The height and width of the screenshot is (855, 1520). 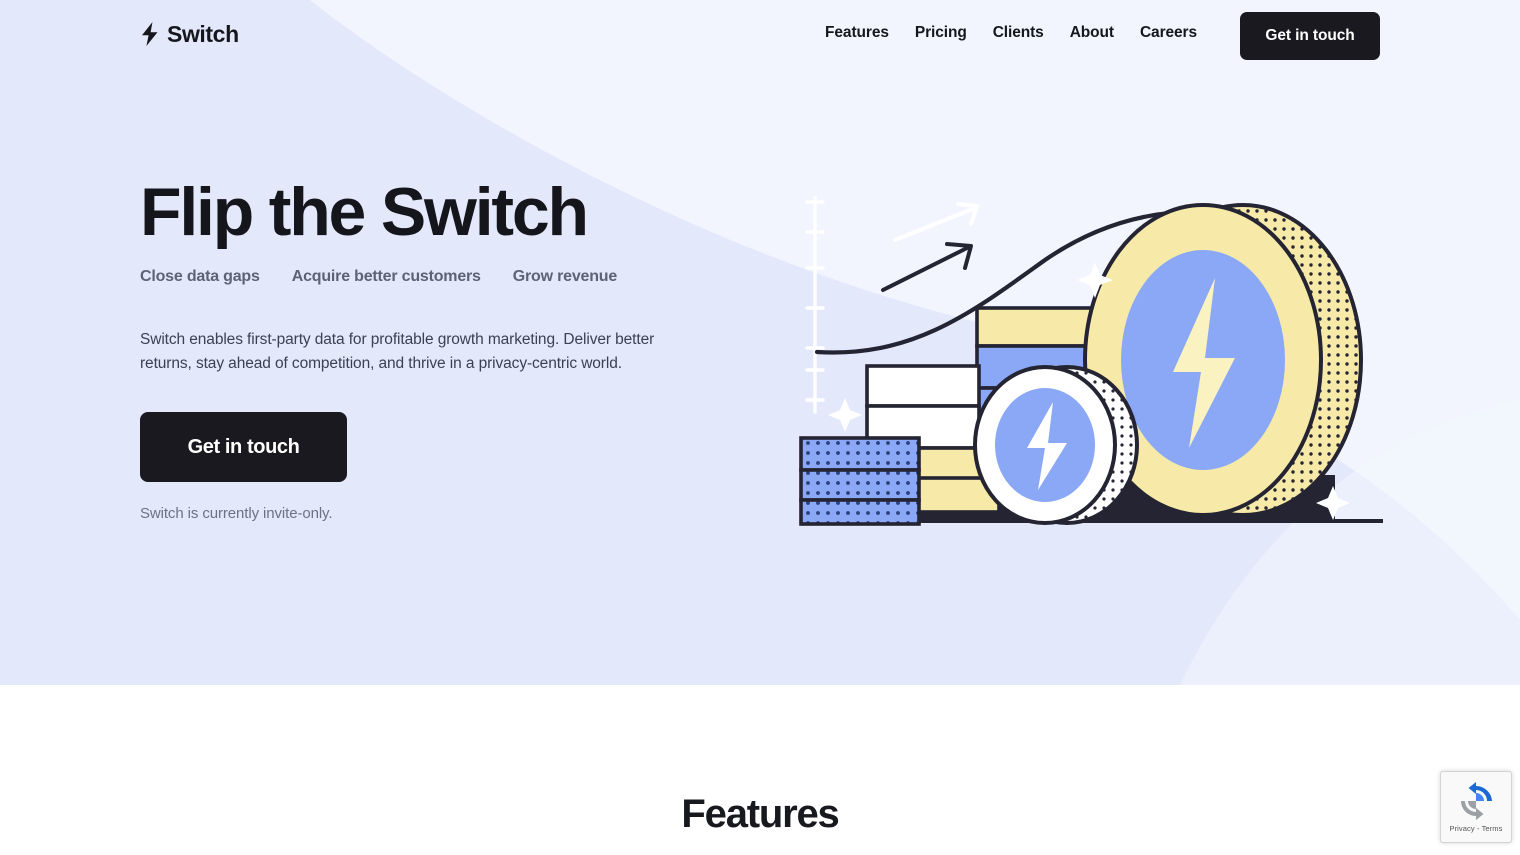 I want to click on lightning-bolt-icon, so click(x=150, y=34).